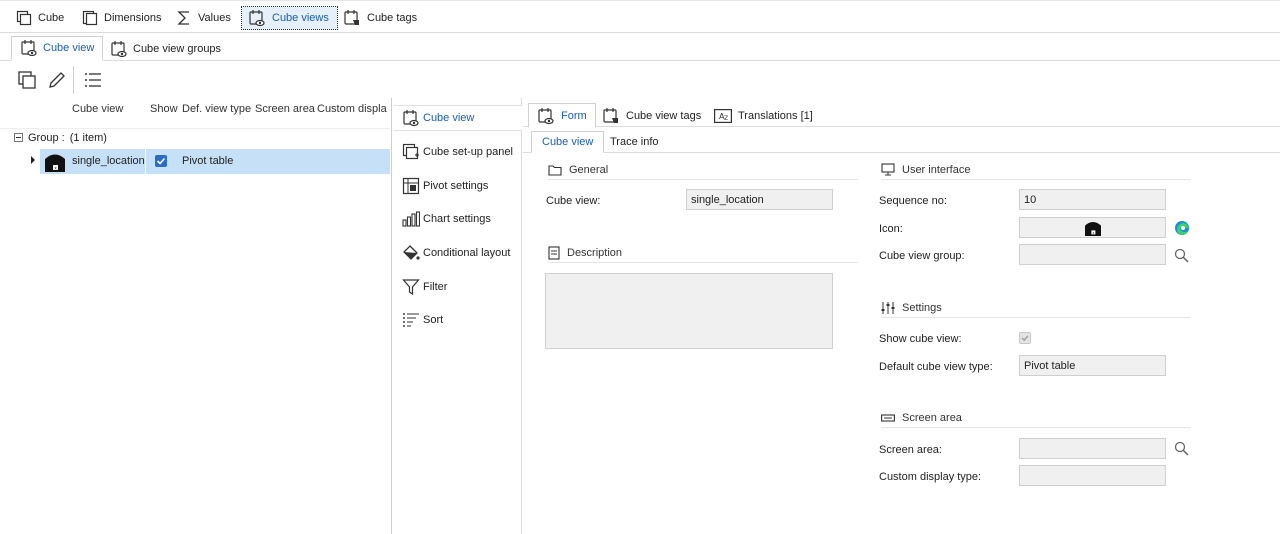 This screenshot has width=1280, height=534. What do you see at coordinates (703, 253) in the screenshot?
I see `description-section-header: Description` at bounding box center [703, 253].